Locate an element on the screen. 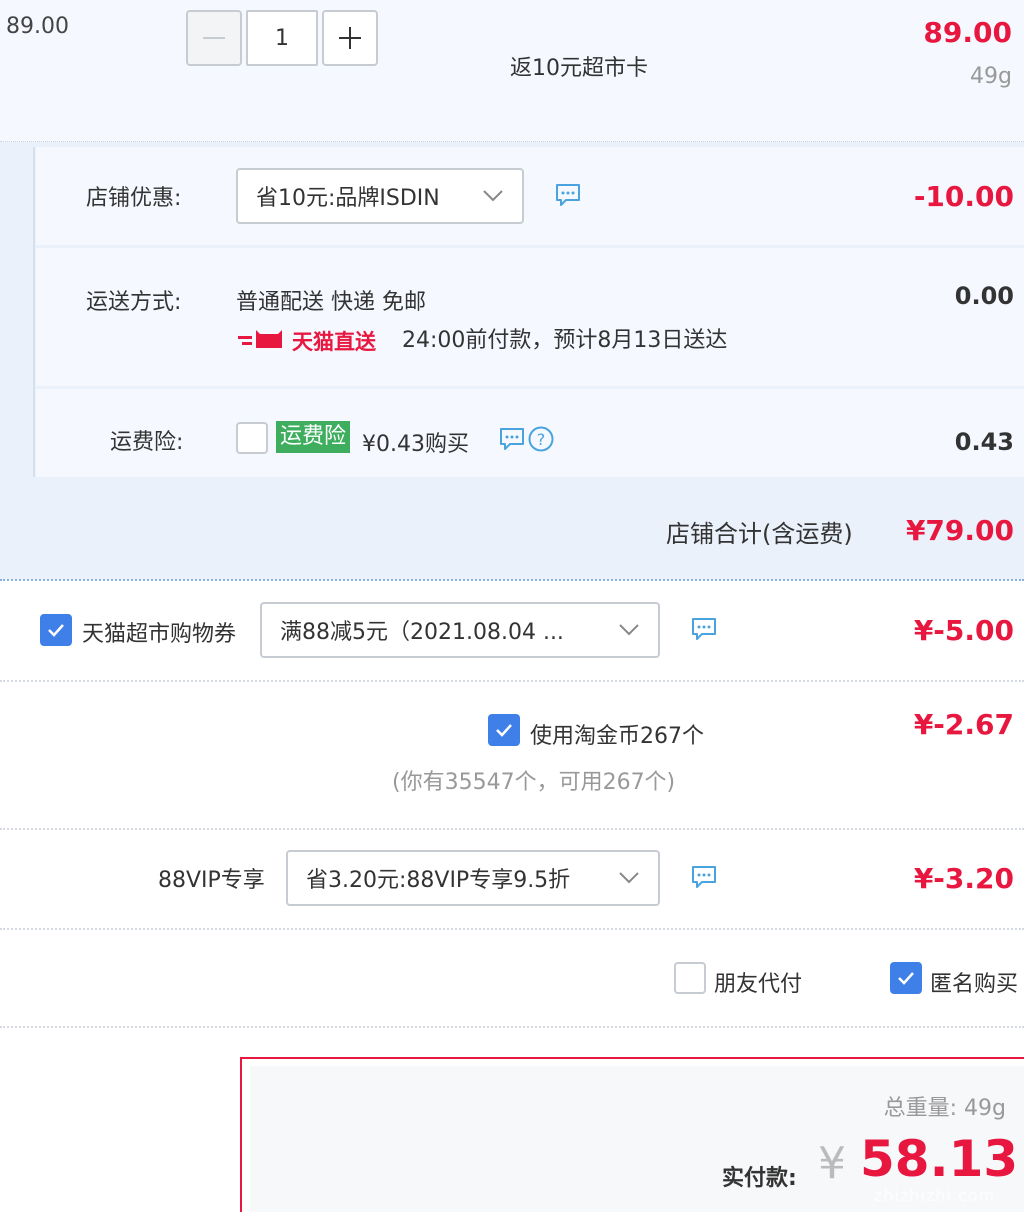 Image resolution: width=1024 pixels, height=1212 pixels. paid-amount: 58.13 is located at coordinates (939, 1159).